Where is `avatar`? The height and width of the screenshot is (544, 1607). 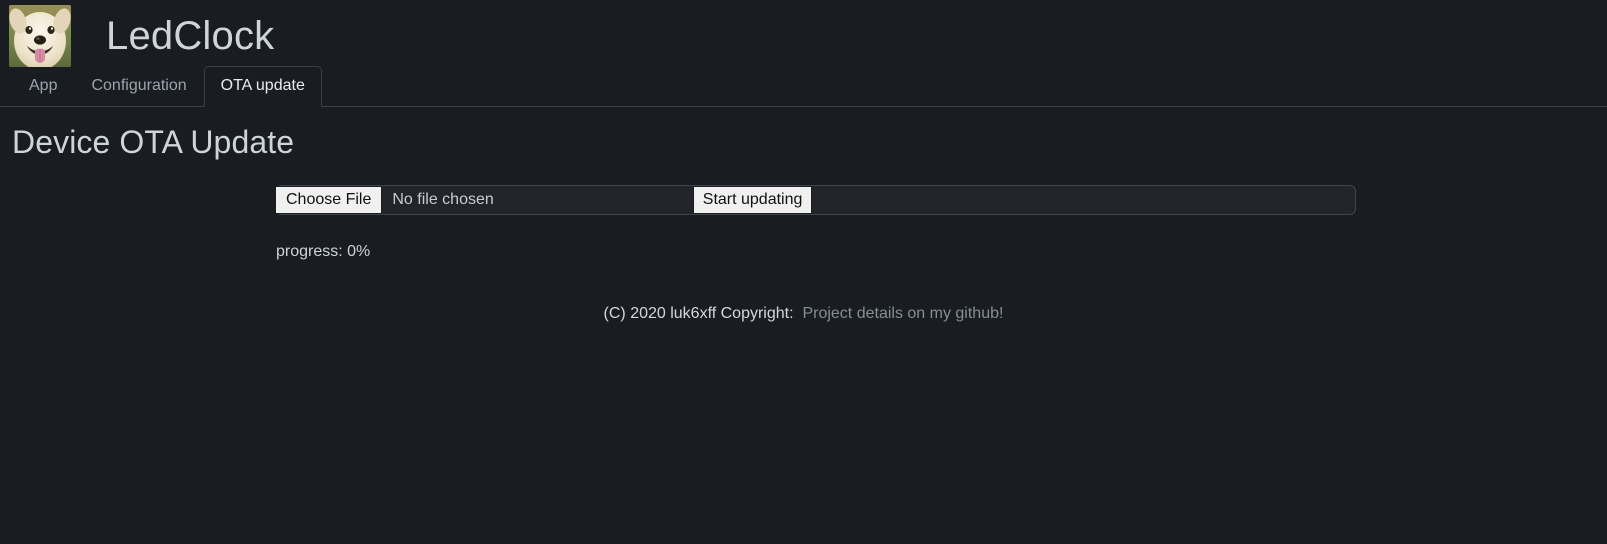 avatar is located at coordinates (40, 36).